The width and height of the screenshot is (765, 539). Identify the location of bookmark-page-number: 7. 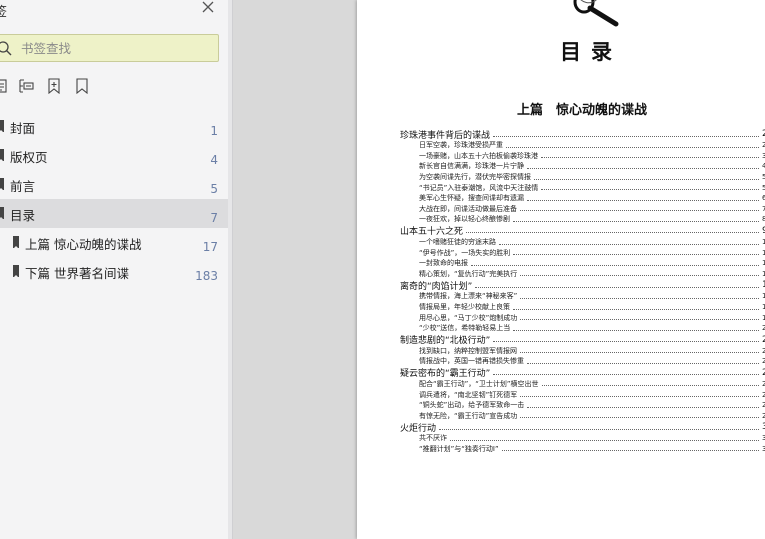
(214, 218).